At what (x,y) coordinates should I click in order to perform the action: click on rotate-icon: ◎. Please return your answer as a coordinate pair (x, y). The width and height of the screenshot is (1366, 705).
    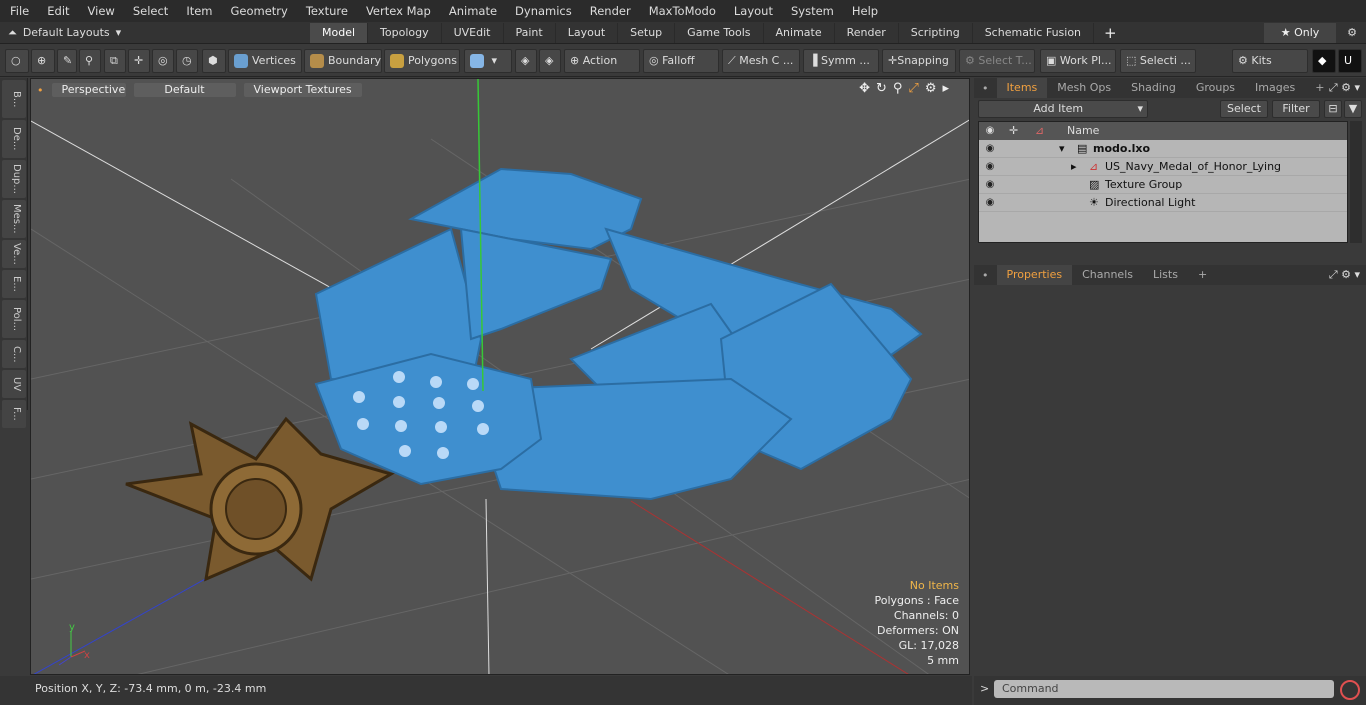
    Looking at the image, I should click on (163, 61).